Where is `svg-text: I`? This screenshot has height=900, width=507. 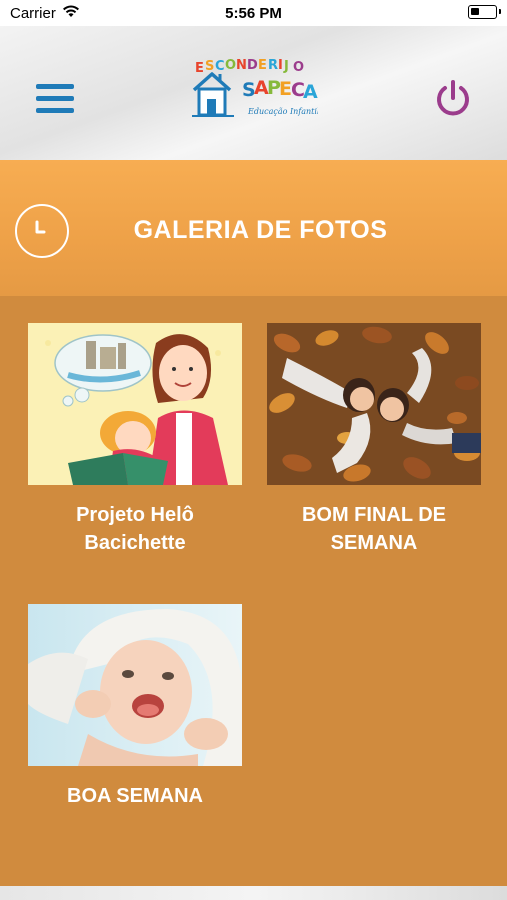 svg-text: I is located at coordinates (280, 65).